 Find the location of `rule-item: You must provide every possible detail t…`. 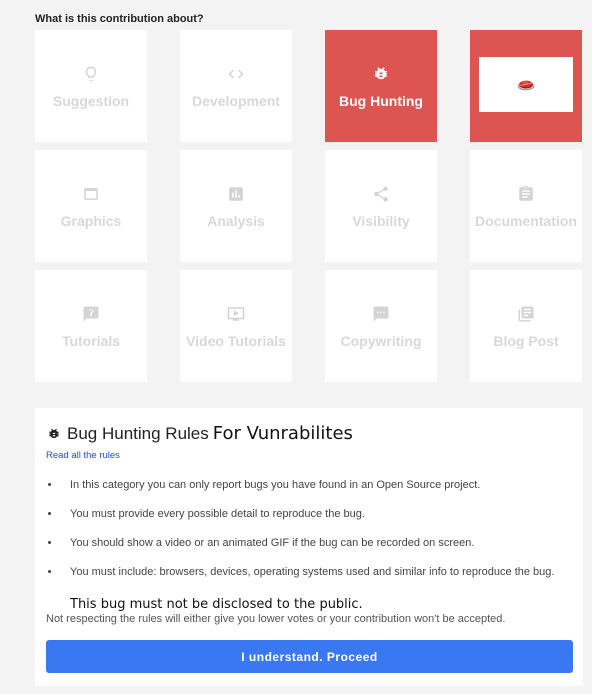

rule-item: You must provide every possible detail t… is located at coordinates (306, 514).